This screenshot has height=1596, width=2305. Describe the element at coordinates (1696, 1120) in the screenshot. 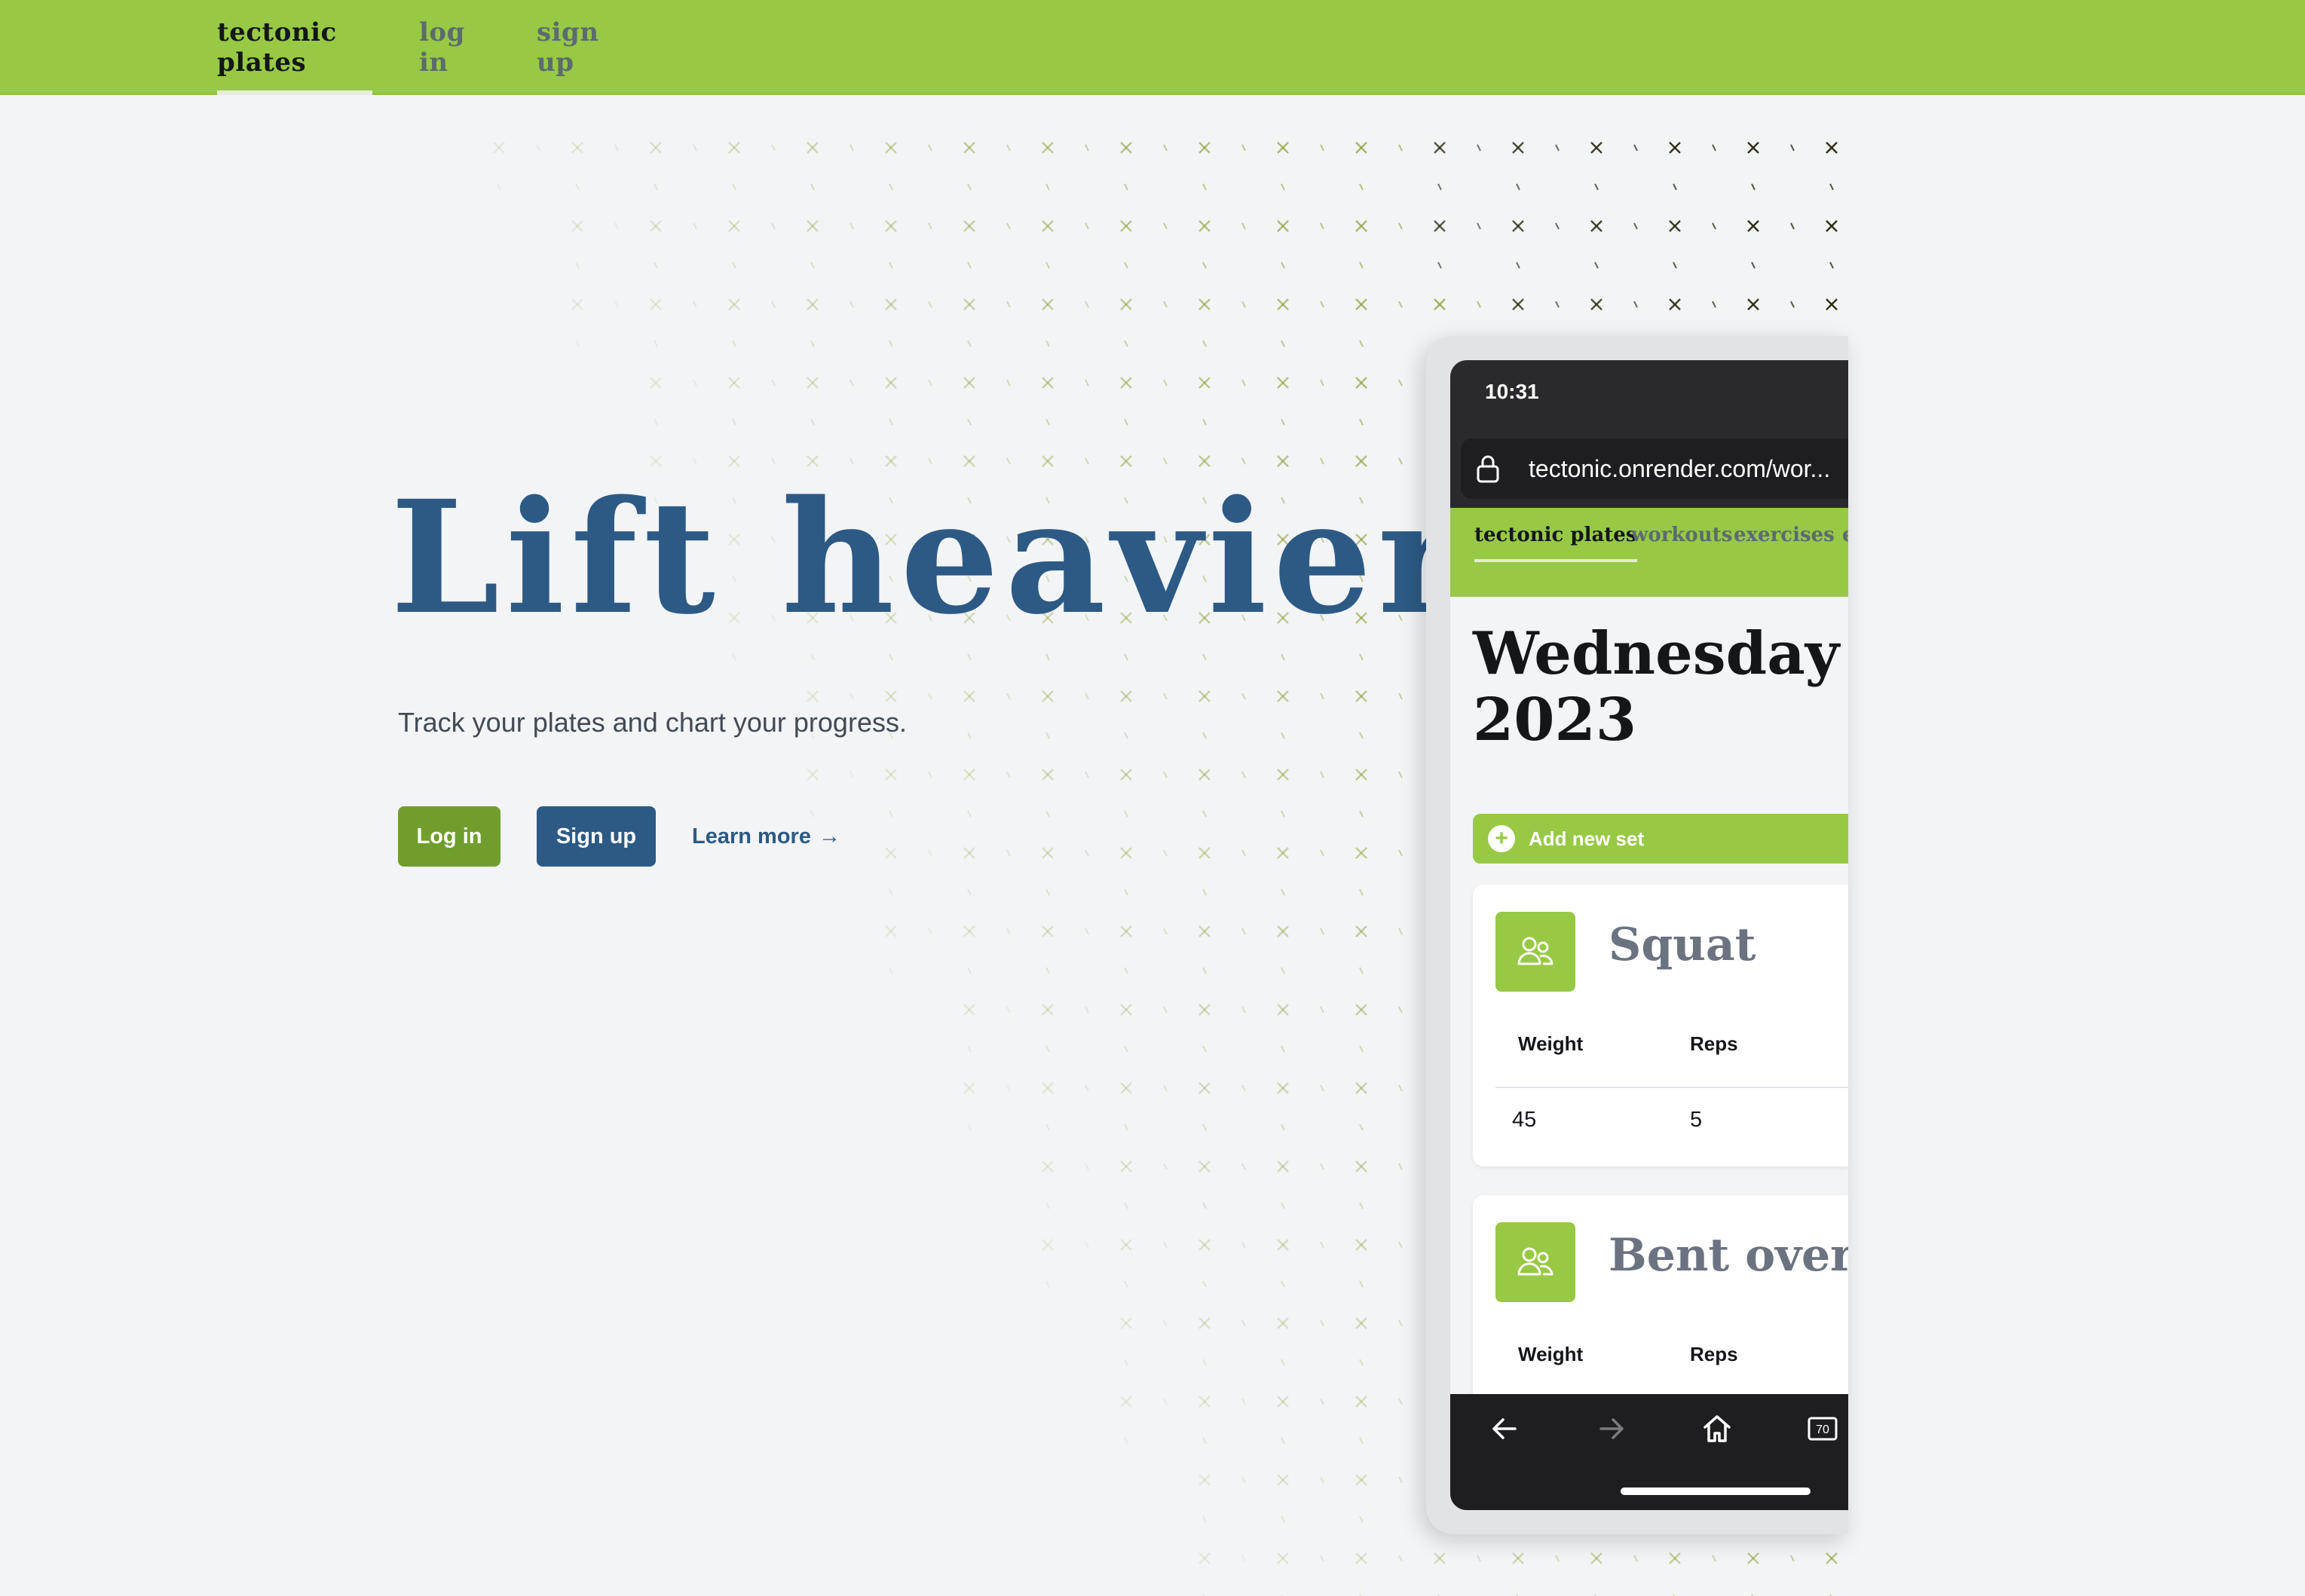

I see `reps-value: 5` at that location.